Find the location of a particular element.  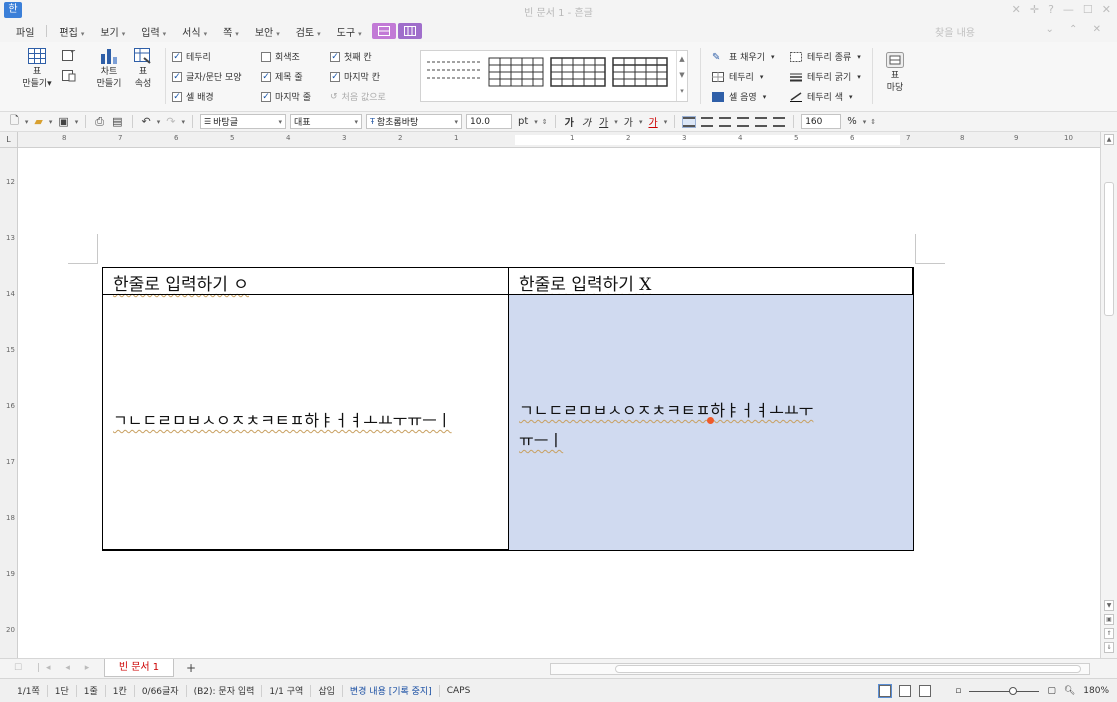

checkbox-last-row: ✓ 마지막 줄 is located at coordinates (286, 96).